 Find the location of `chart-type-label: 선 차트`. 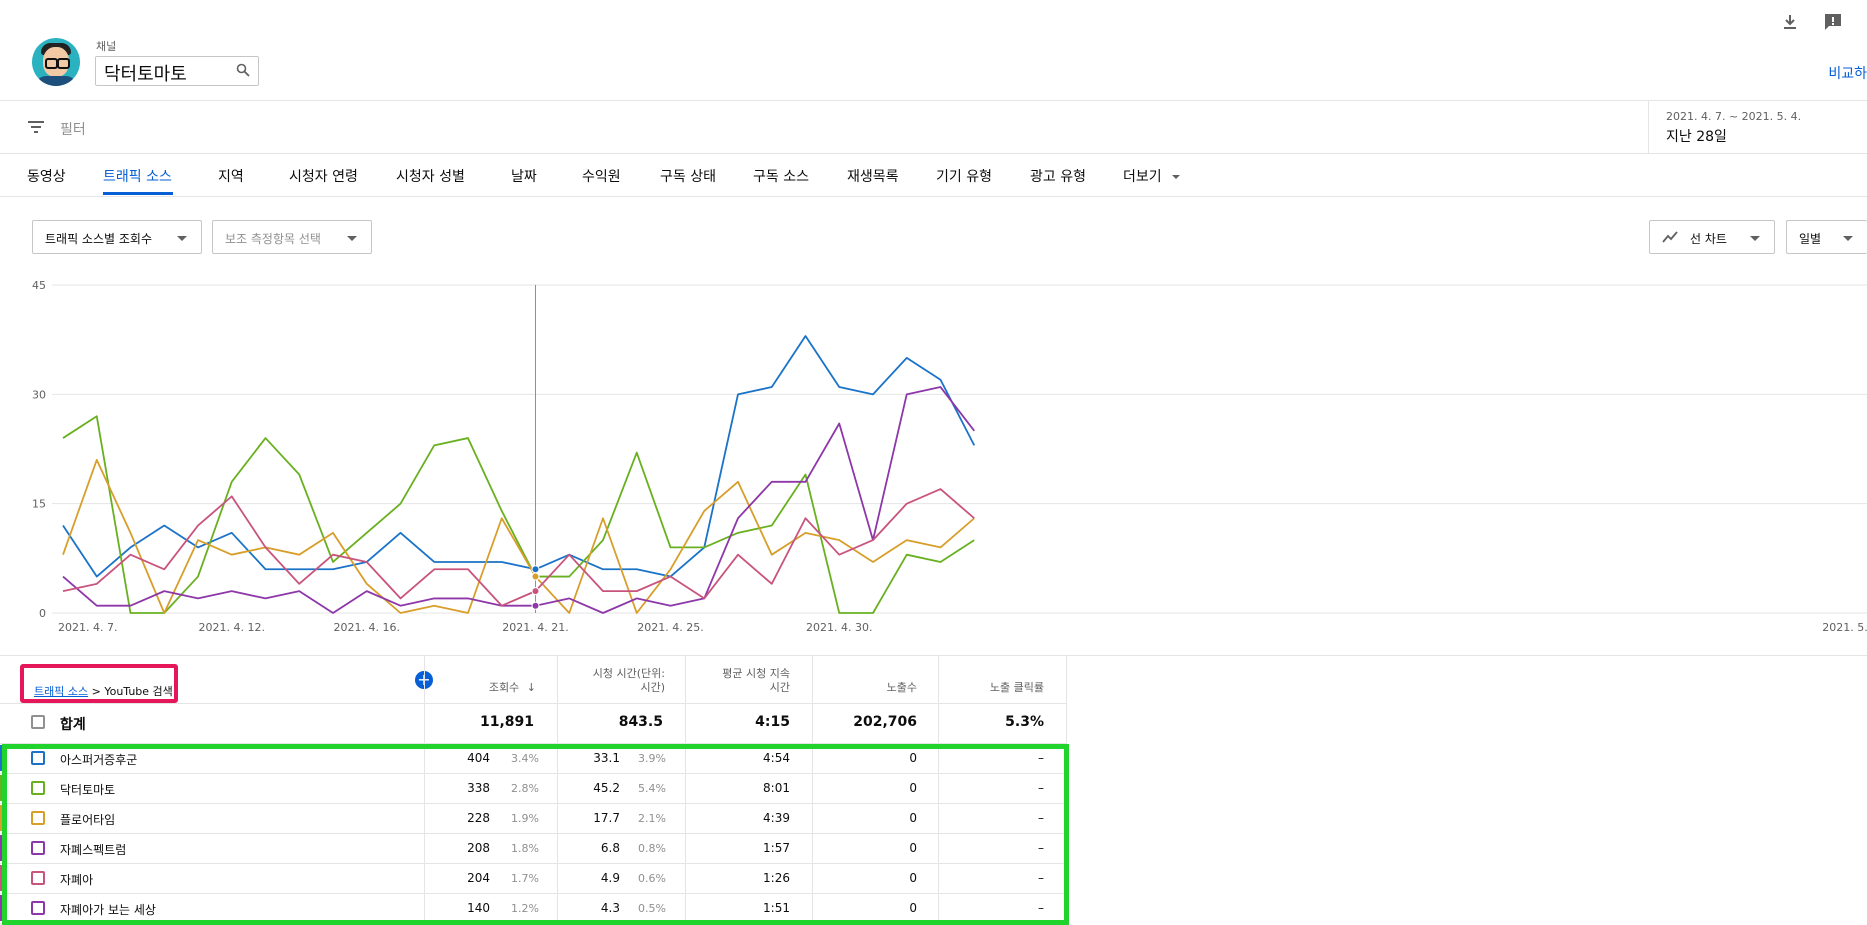

chart-type-label: 선 차트 is located at coordinates (1708, 239).